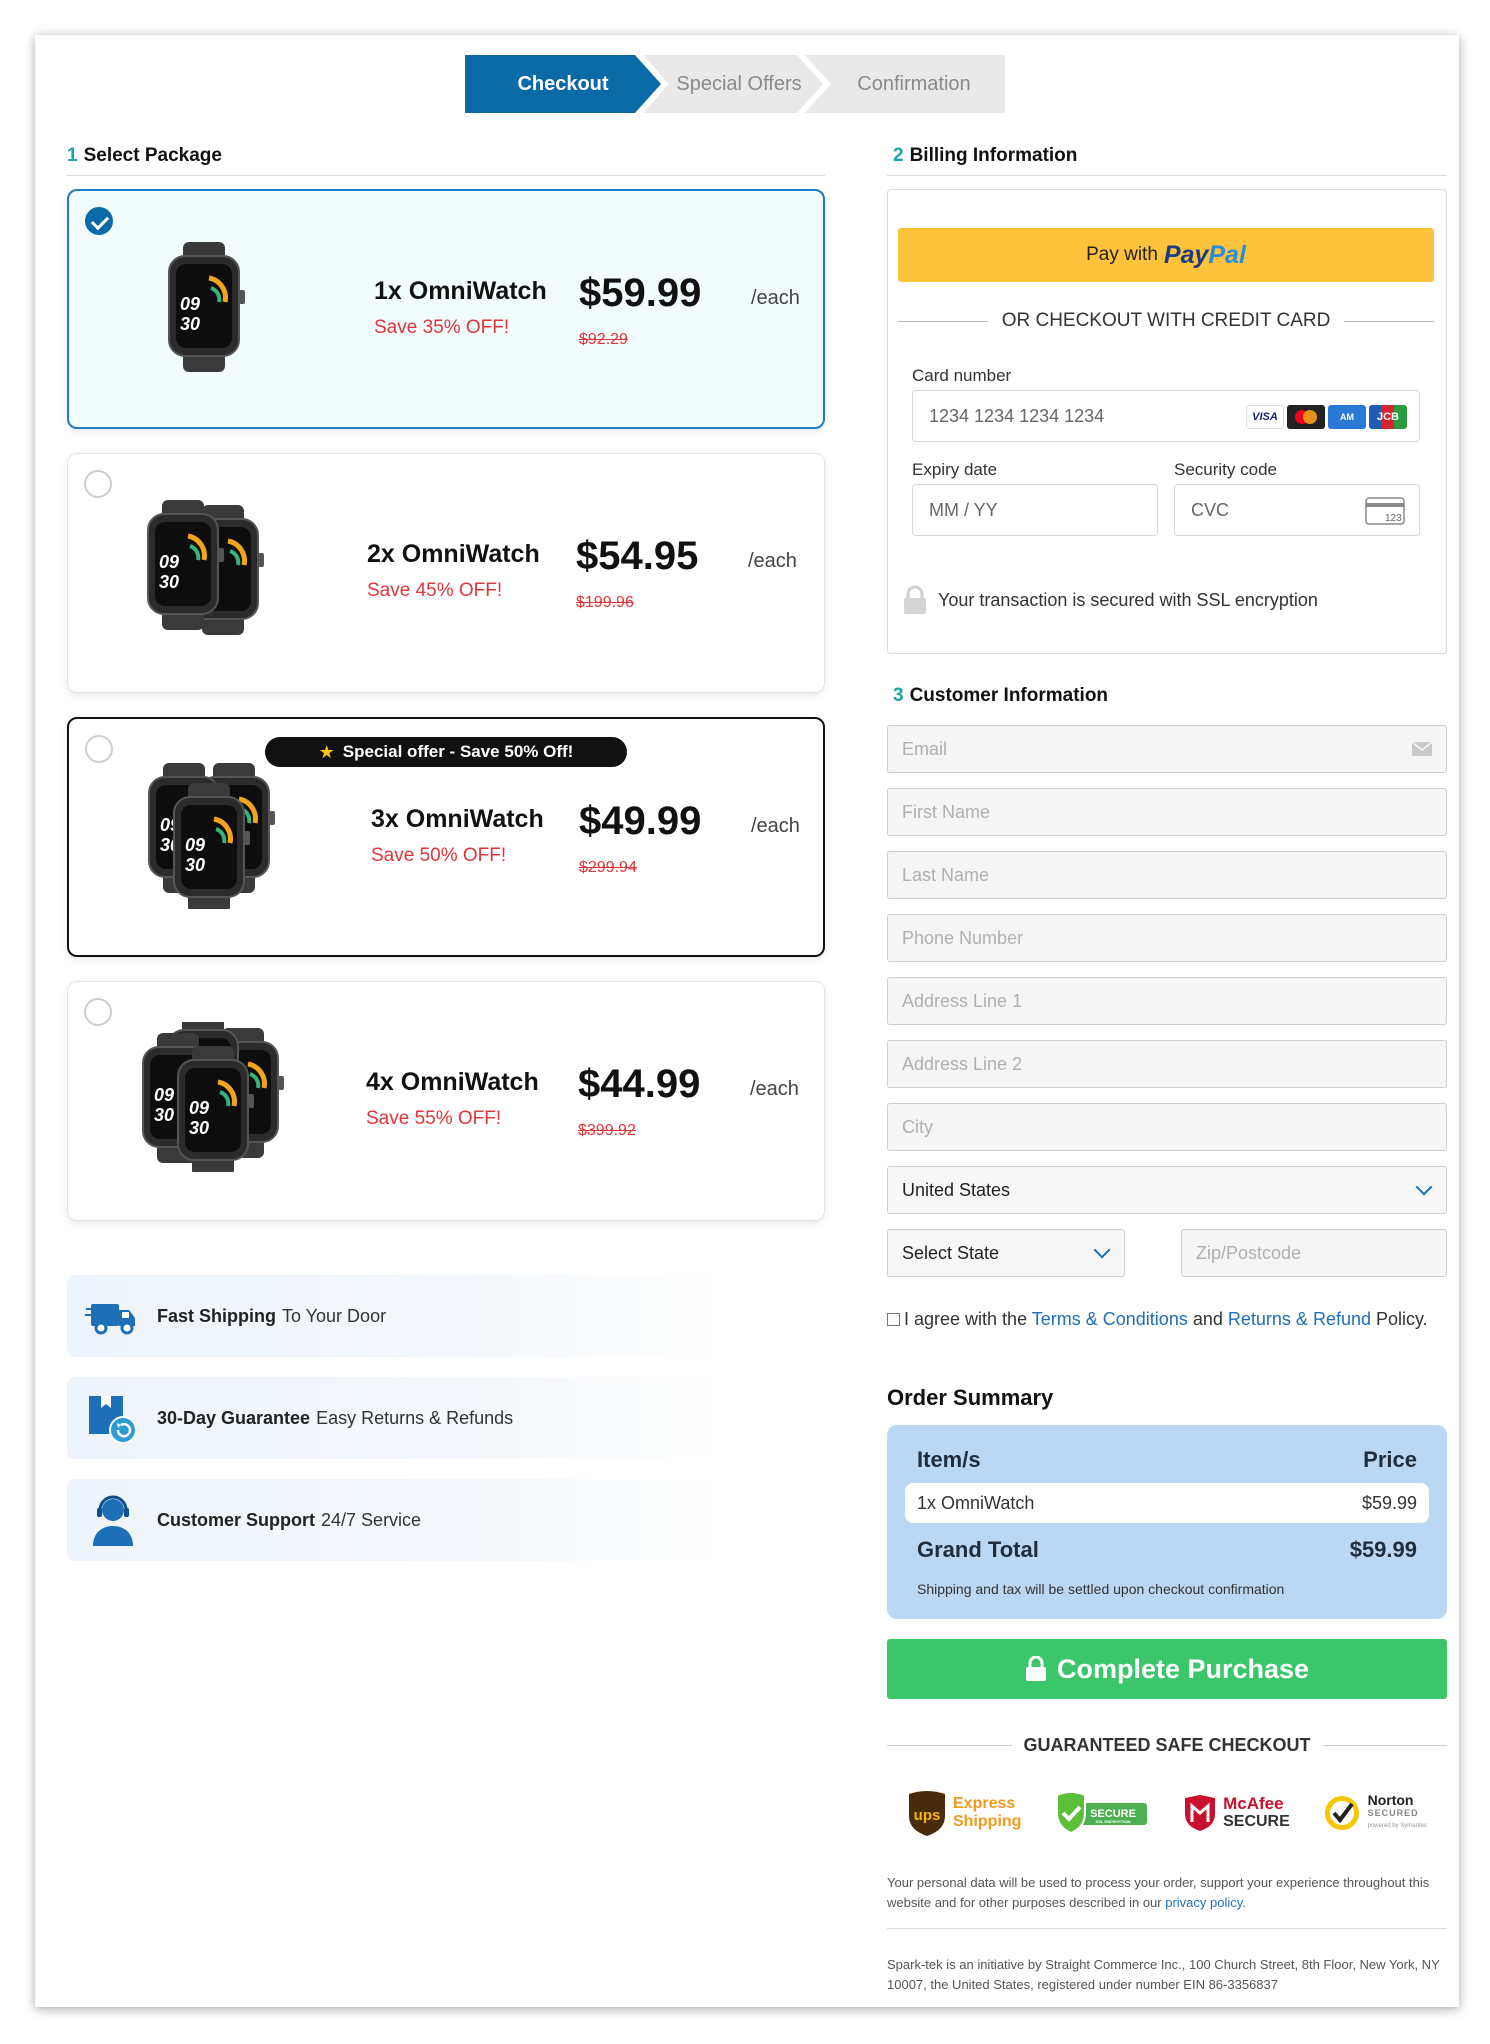  What do you see at coordinates (905, 84) in the screenshot?
I see `step-confirmation: Confirmation` at bounding box center [905, 84].